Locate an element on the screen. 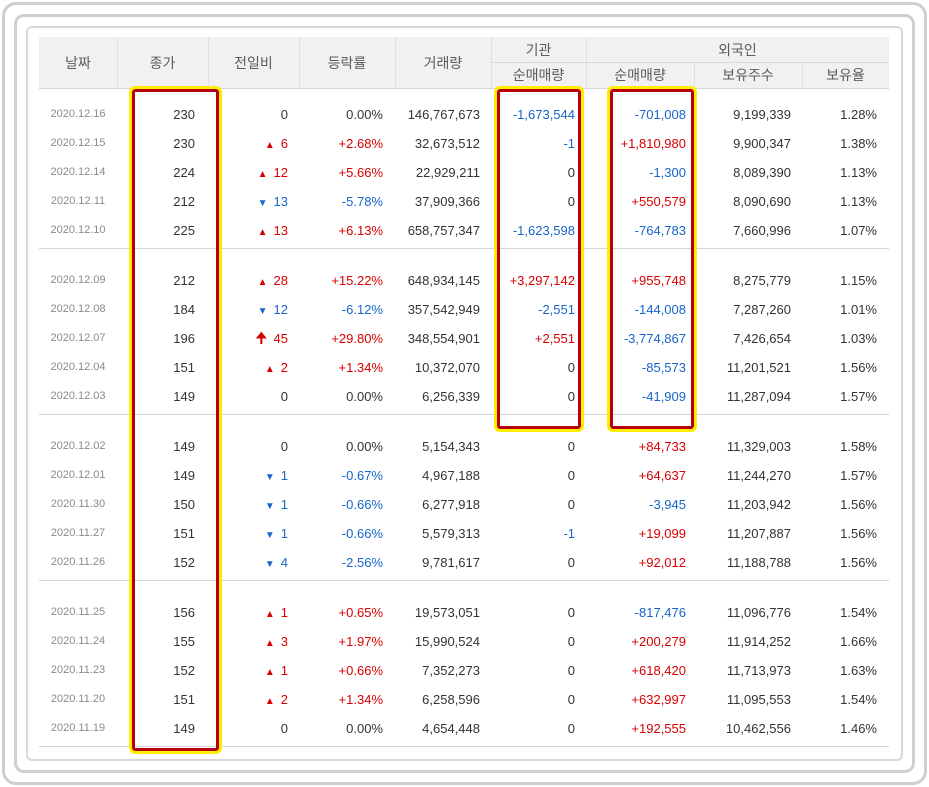 Image resolution: width=929 pixels, height=787 pixels. volume-cell: 7,352,273 is located at coordinates (451, 670).